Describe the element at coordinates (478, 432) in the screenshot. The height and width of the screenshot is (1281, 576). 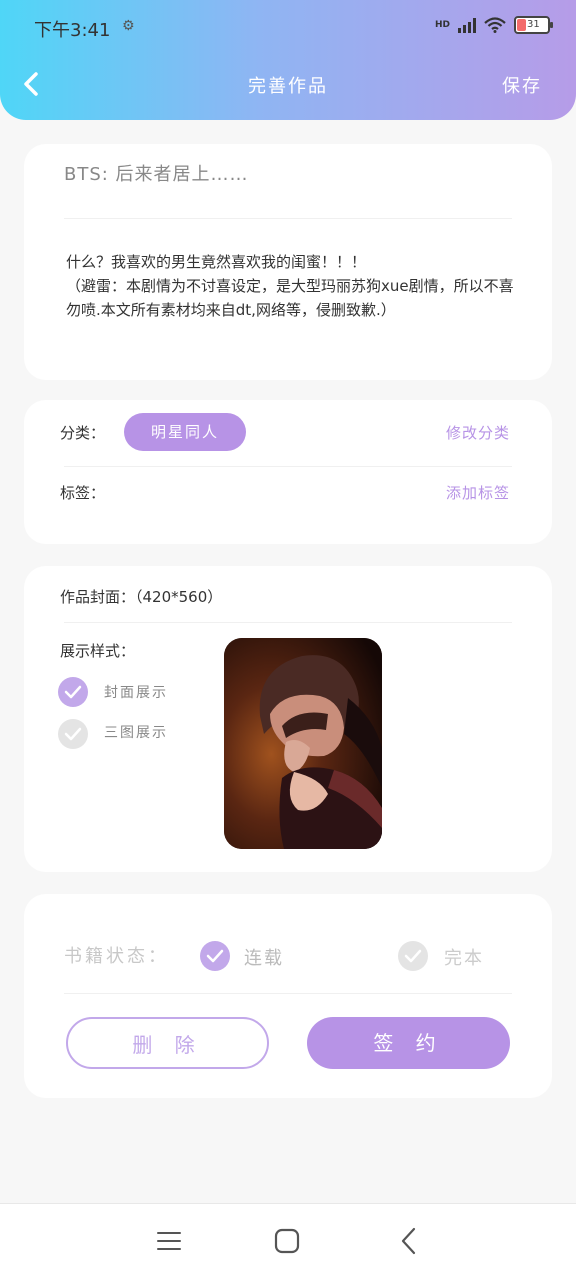
I see `edit-category-link: 修改分类` at that location.